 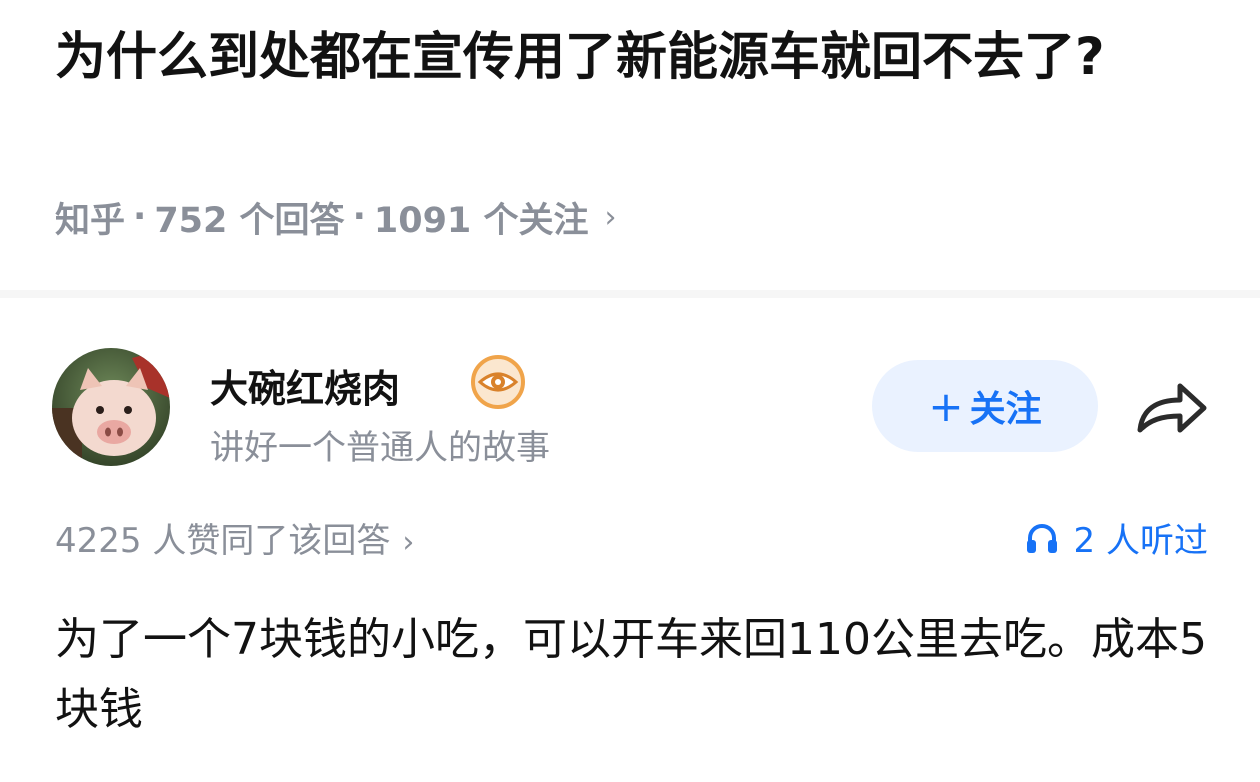 I want to click on question-title: 为什么到处都在宣传用了新能源车就回不去了?, so click(x=630, y=57).